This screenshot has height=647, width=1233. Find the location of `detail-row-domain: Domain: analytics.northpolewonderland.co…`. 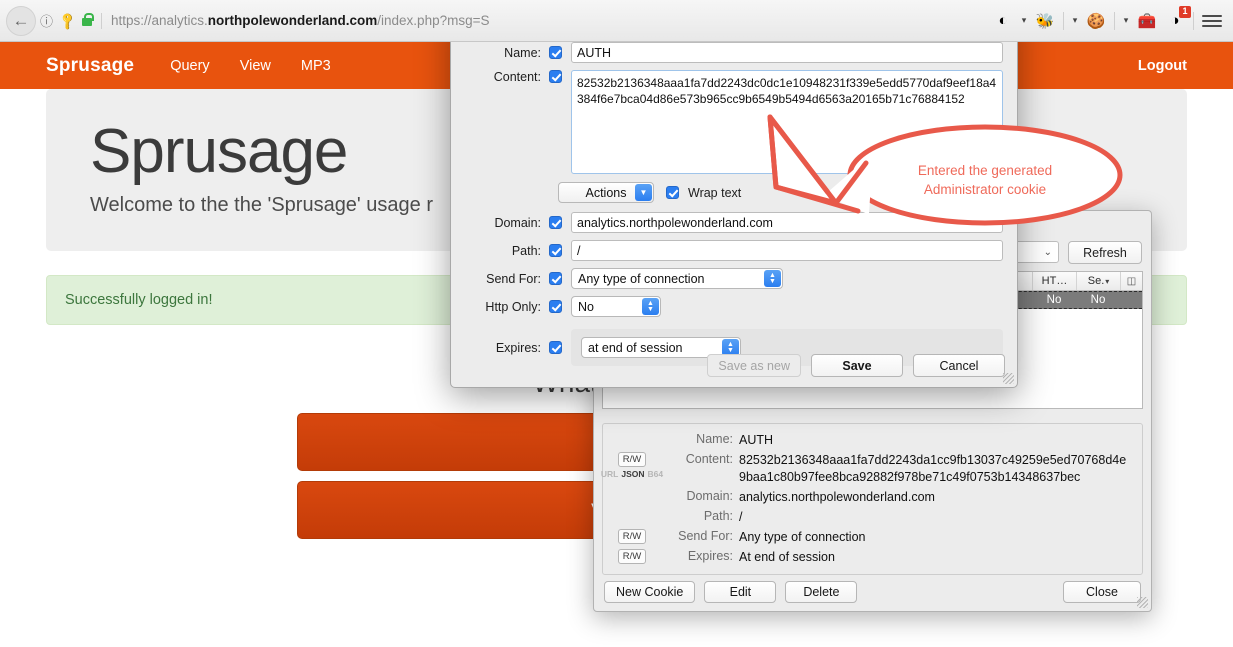

detail-row-domain: Domain: analytics.northpolewonderland.co… is located at coordinates (870, 497).